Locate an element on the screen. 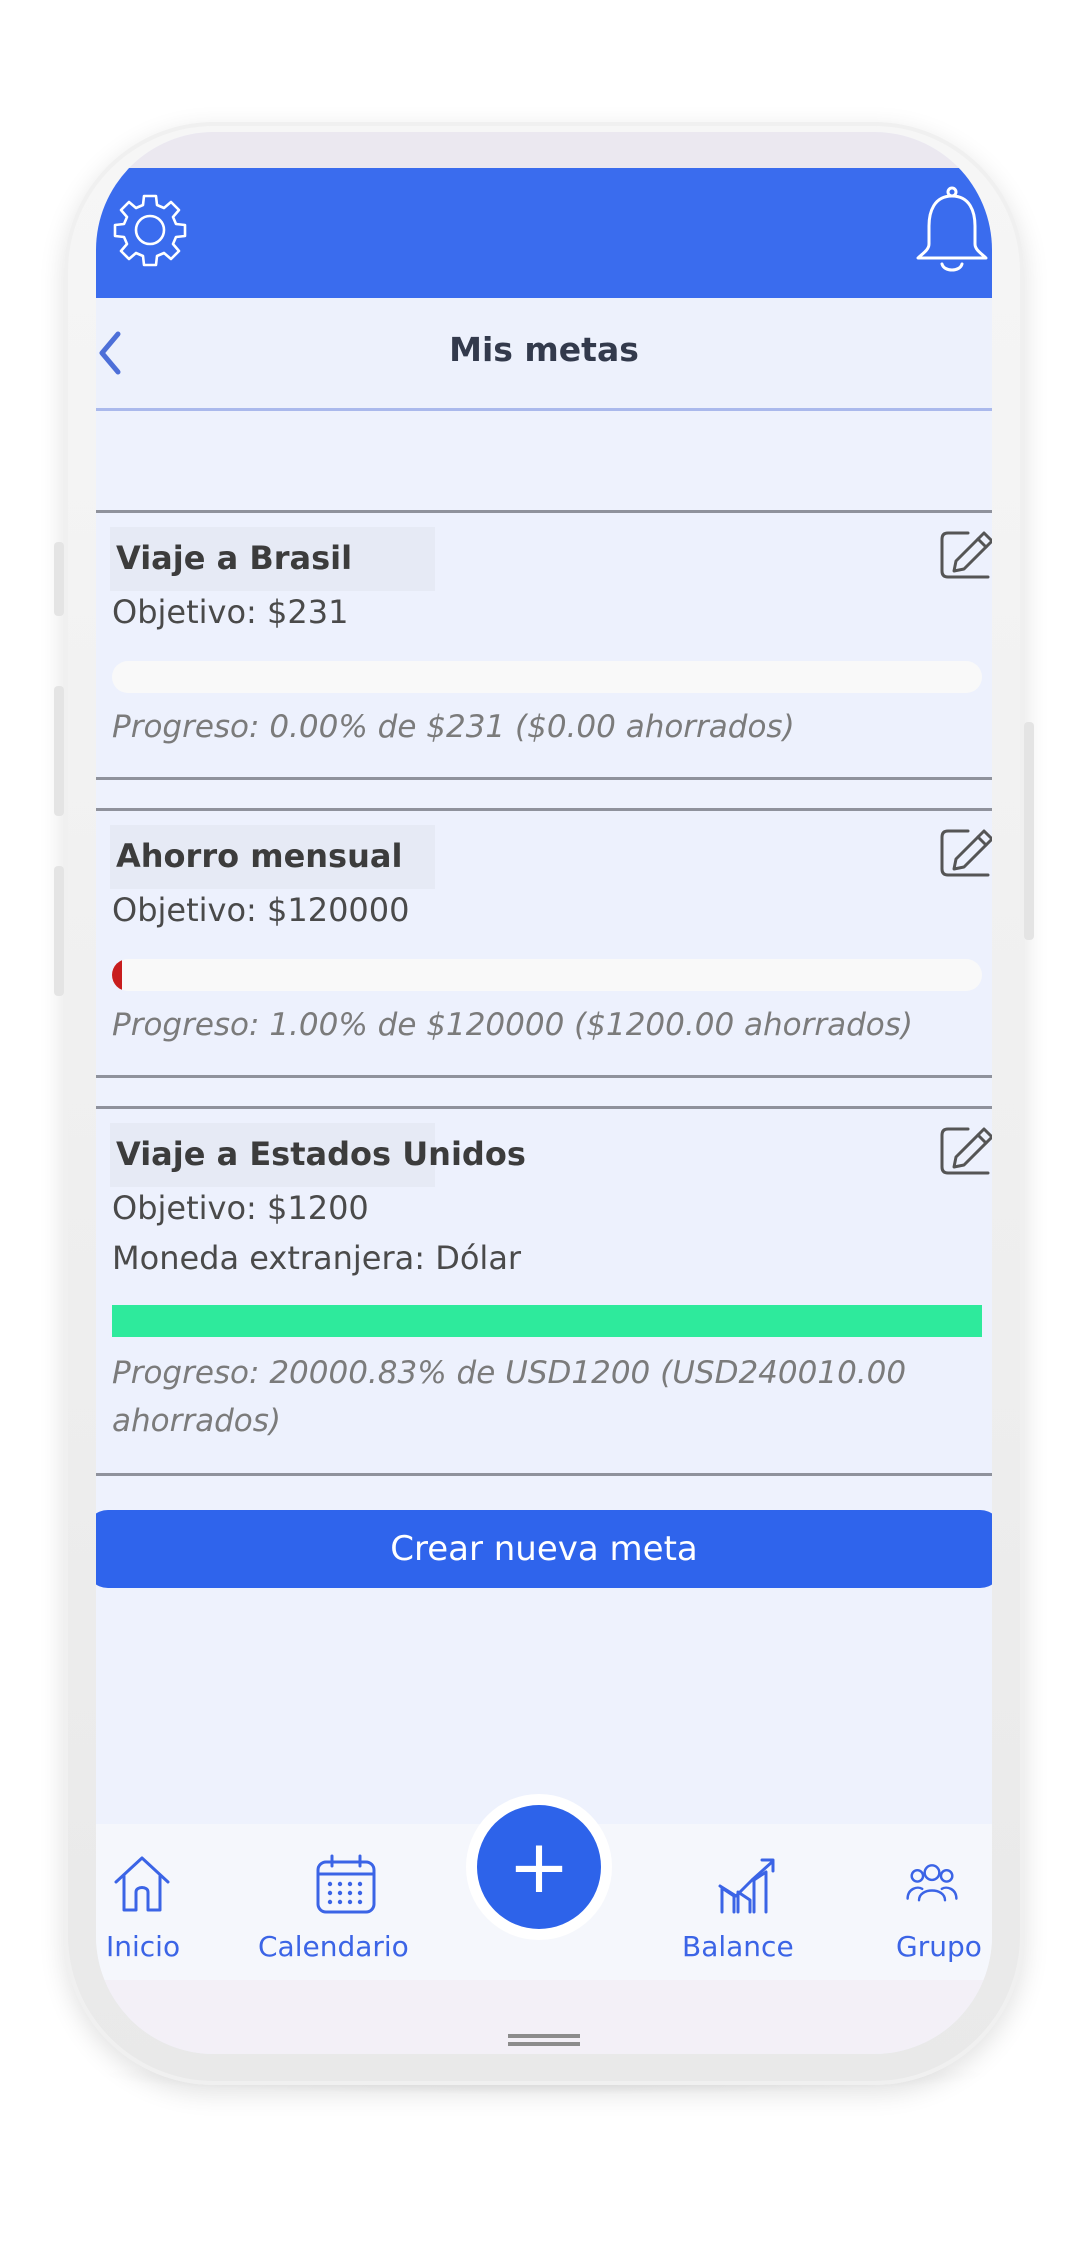 Image resolution: width=1091 pixels, height=2245 pixels. goal-objective: Objetivo: $231 is located at coordinates (230, 612).